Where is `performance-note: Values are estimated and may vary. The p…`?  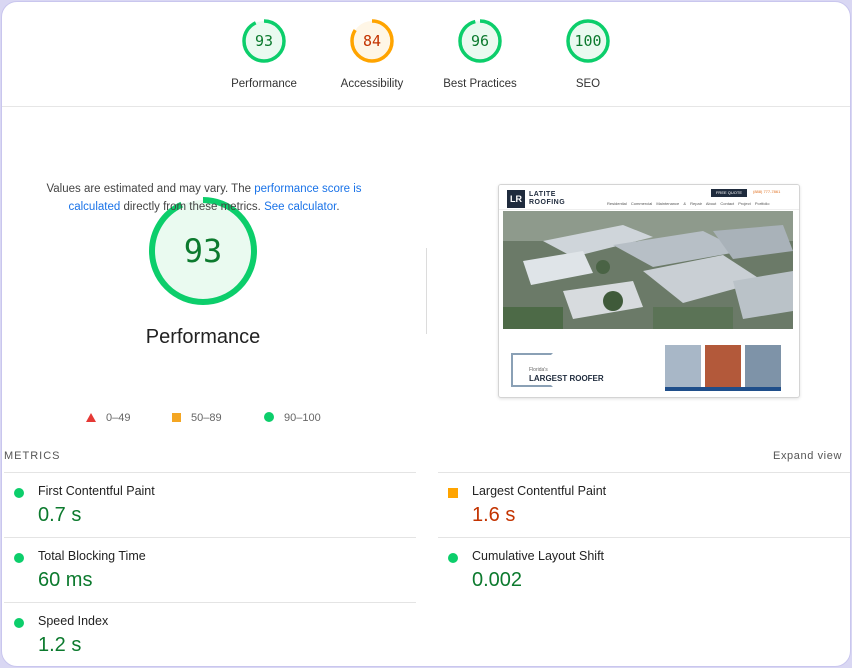 performance-note: Values are estimated and may vary. The p… is located at coordinates (204, 198).